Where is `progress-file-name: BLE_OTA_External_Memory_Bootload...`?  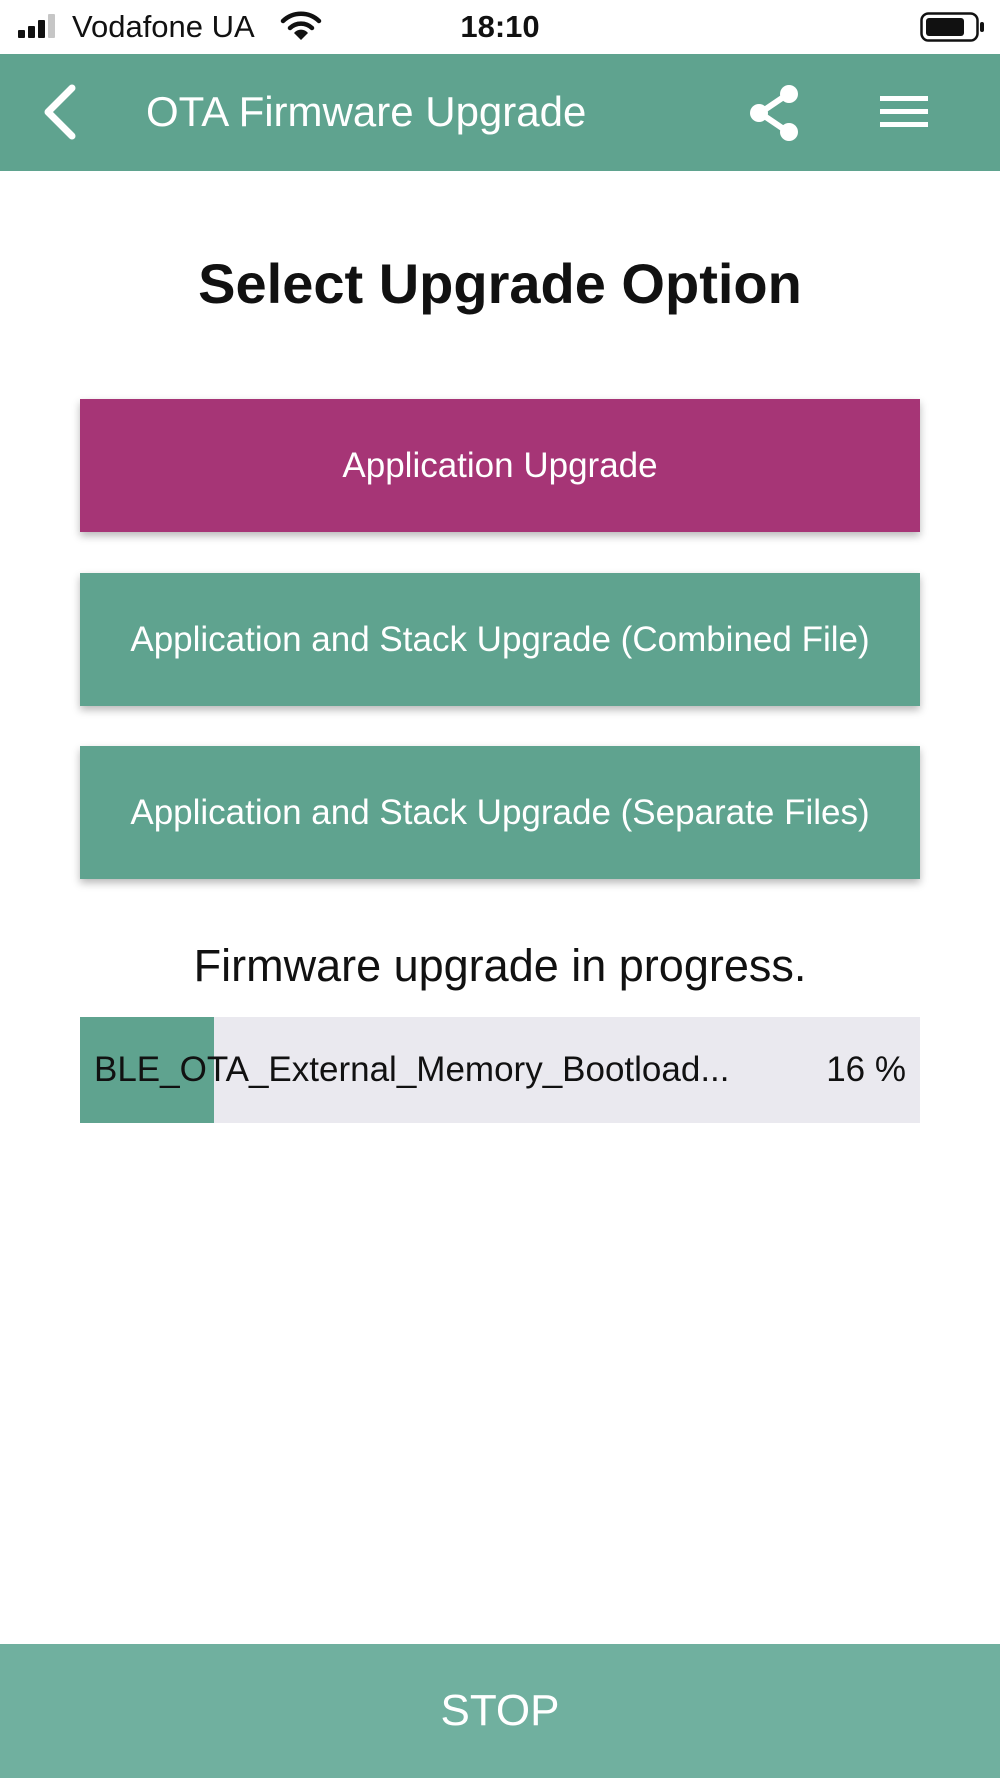
progress-file-name: BLE_OTA_External_Memory_Bootload... is located at coordinates (412, 1069).